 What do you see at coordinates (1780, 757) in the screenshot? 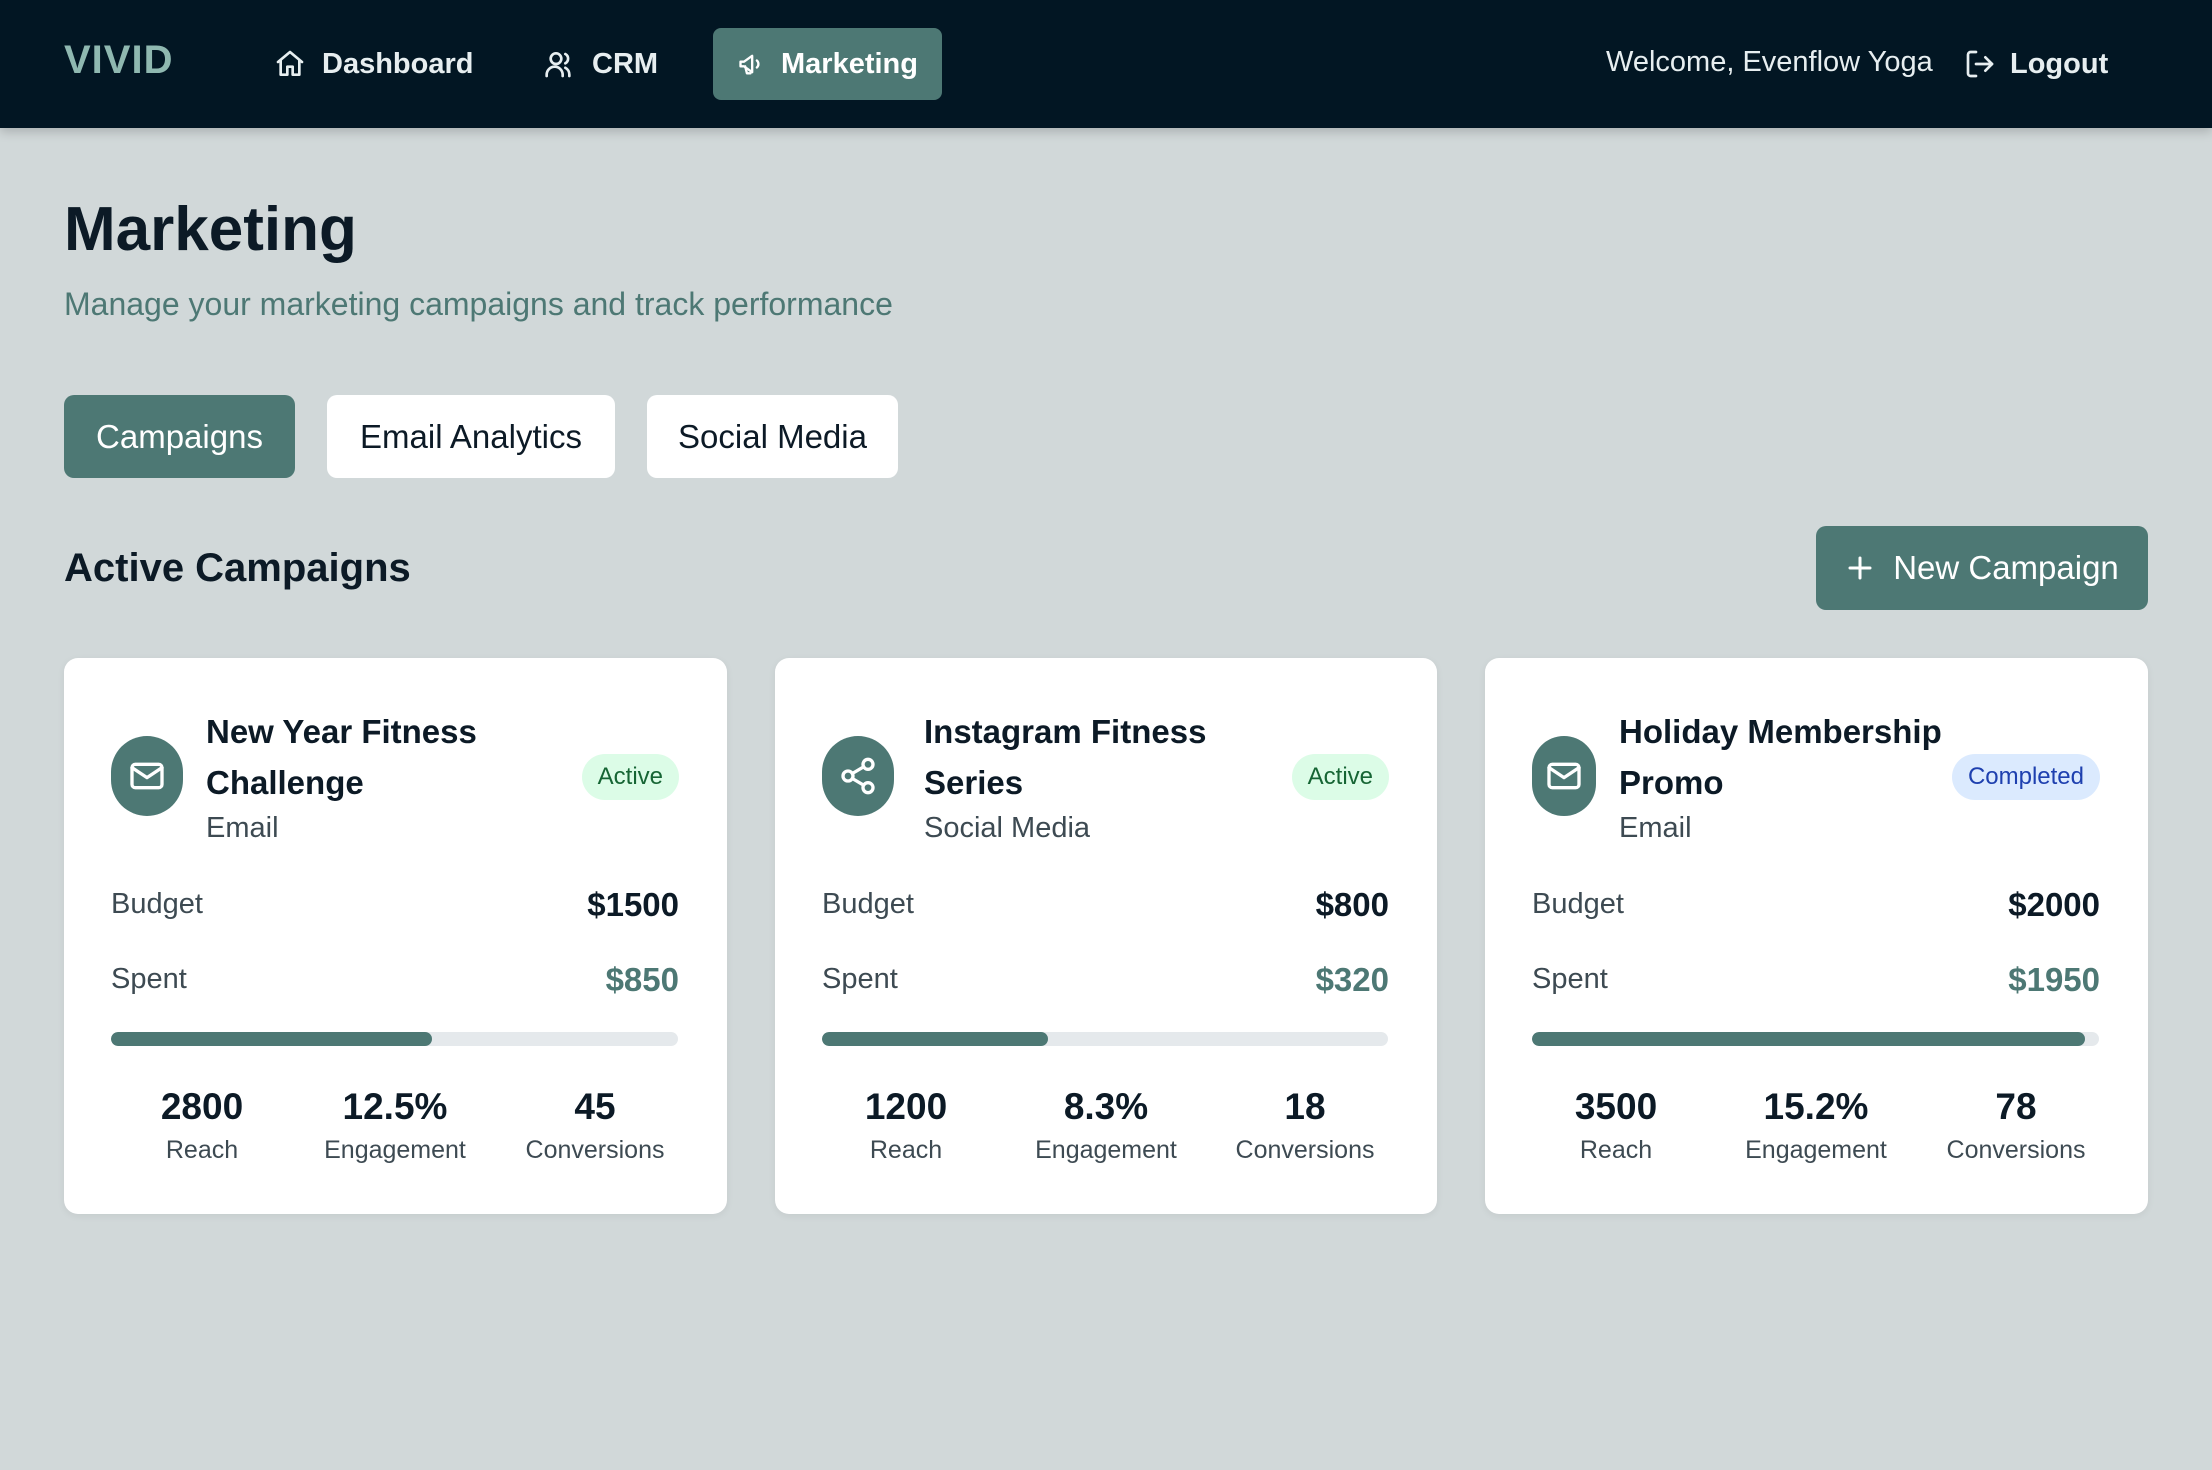
I see `campaign-name: Holiday Membership Promo` at bounding box center [1780, 757].